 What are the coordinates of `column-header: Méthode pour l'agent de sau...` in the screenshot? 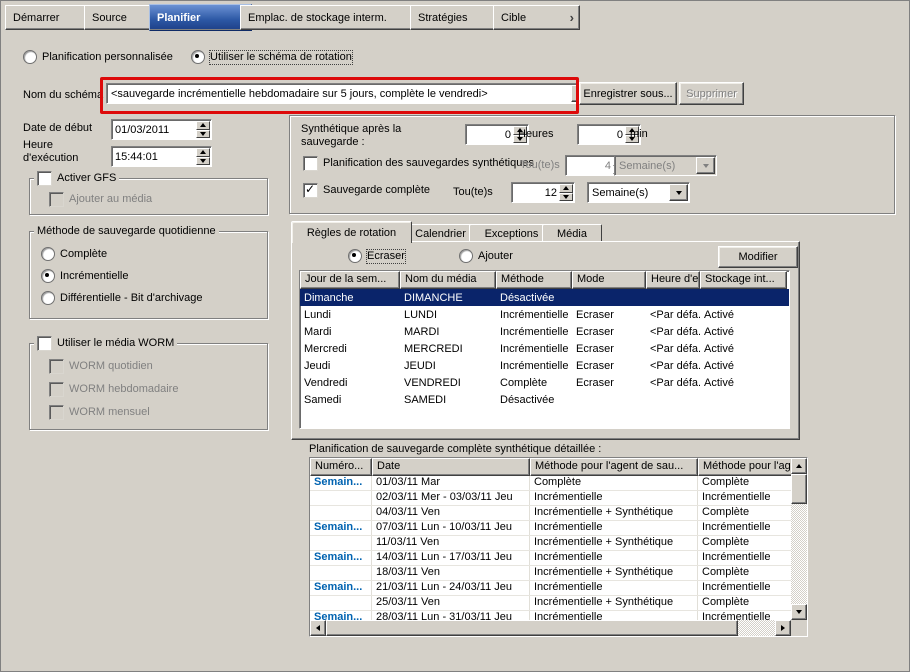 It's located at (614, 467).